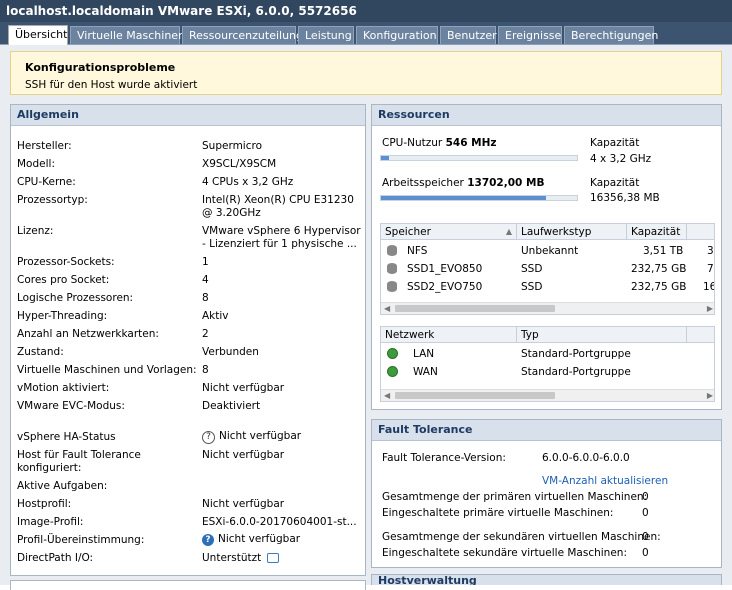 This screenshot has width=732, height=590. Describe the element at coordinates (550, 251) in the screenshot. I see `storage-type: Unbekannt` at that location.